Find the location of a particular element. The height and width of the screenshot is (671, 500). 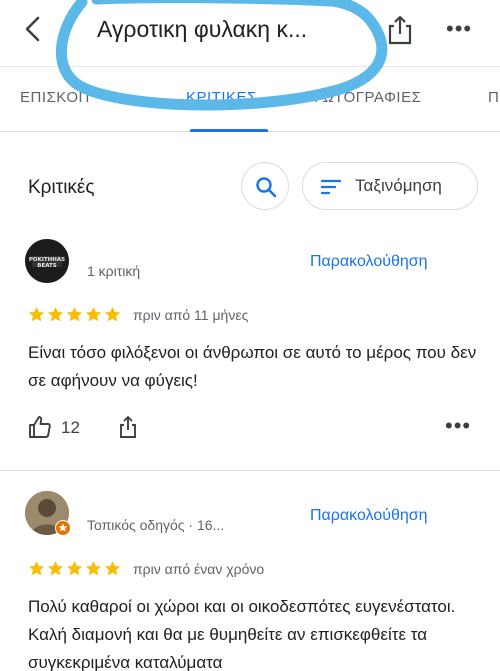

review-date: πριν από έναν χρόνο is located at coordinates (199, 569).